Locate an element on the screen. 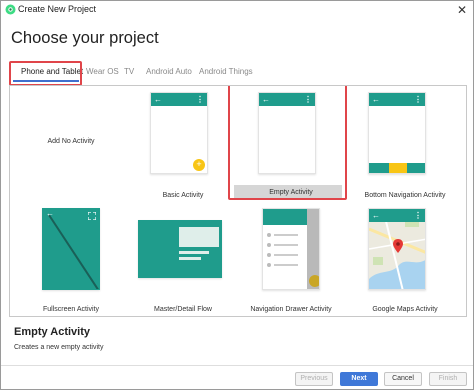 The width and height of the screenshot is (474, 390). google-maps-preview: ← ⋮ is located at coordinates (397, 249).